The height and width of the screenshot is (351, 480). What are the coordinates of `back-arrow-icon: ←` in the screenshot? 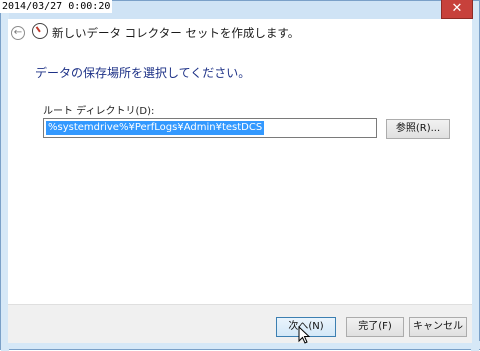 It's located at (18, 33).